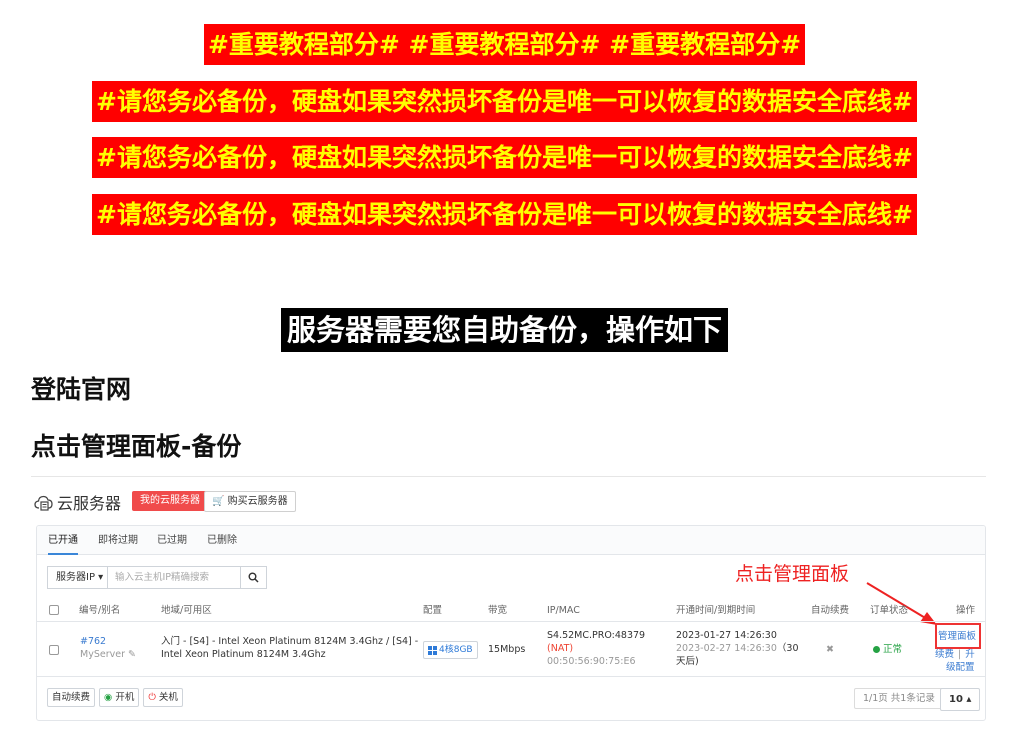 The height and width of the screenshot is (746, 1009). I want to click on important-banner-text: #重要教程部分# #重要教程部分# #重要教程部分#, so click(504, 44).